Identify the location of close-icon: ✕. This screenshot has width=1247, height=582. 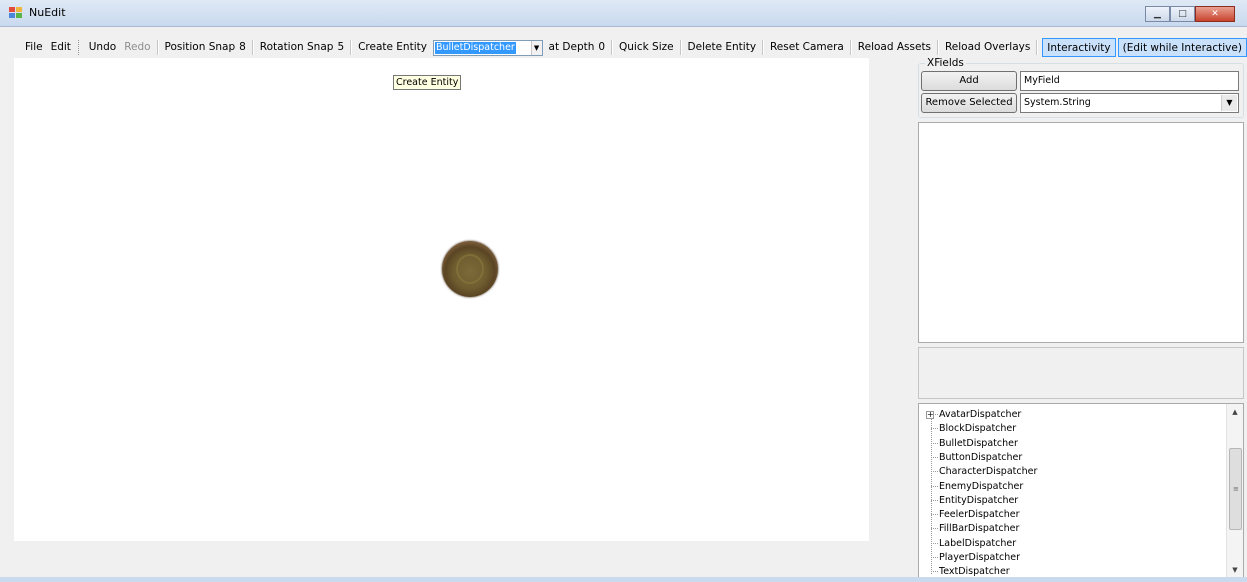
(1215, 14).